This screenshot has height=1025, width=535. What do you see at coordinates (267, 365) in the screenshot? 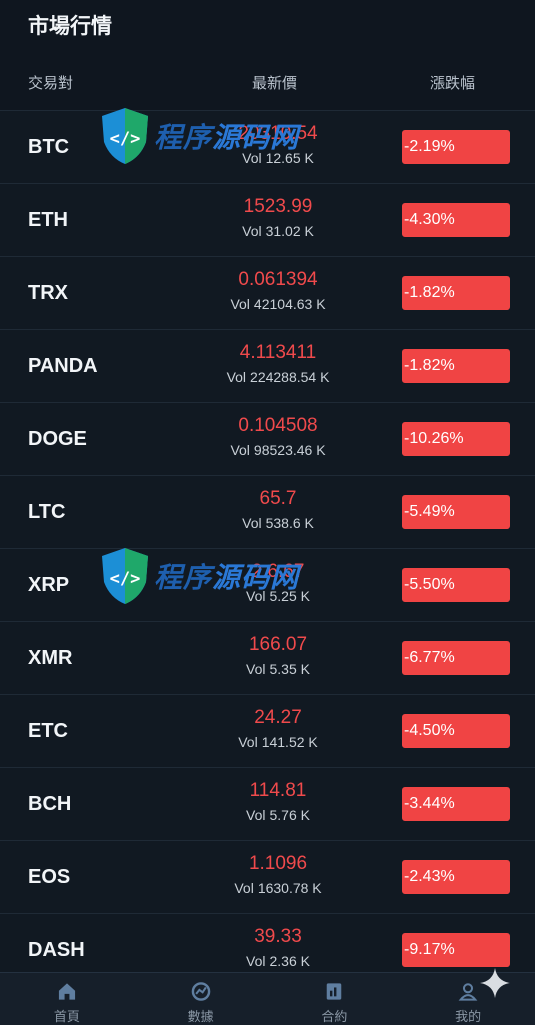
I see `market-row-panda: PANDA 4.113411 Vol 224288.54 K -1.82%` at bounding box center [267, 365].